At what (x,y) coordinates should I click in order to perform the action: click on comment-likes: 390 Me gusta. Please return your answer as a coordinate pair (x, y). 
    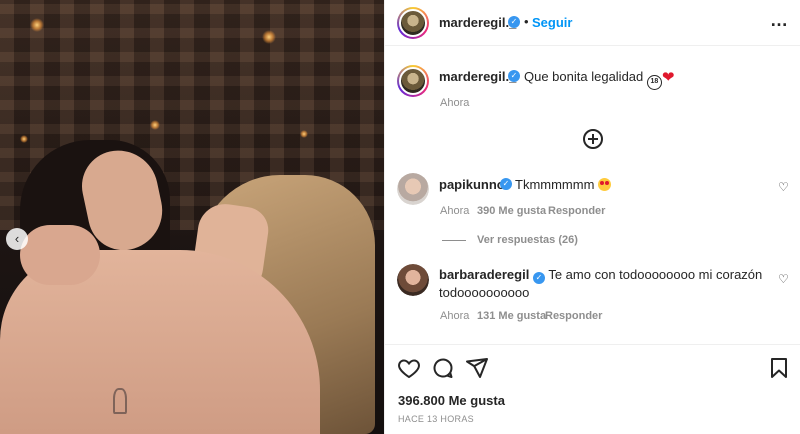
    Looking at the image, I should click on (511, 211).